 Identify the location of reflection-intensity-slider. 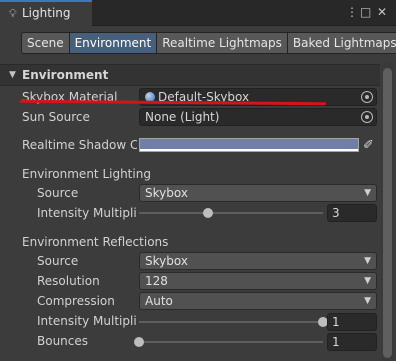
(231, 322).